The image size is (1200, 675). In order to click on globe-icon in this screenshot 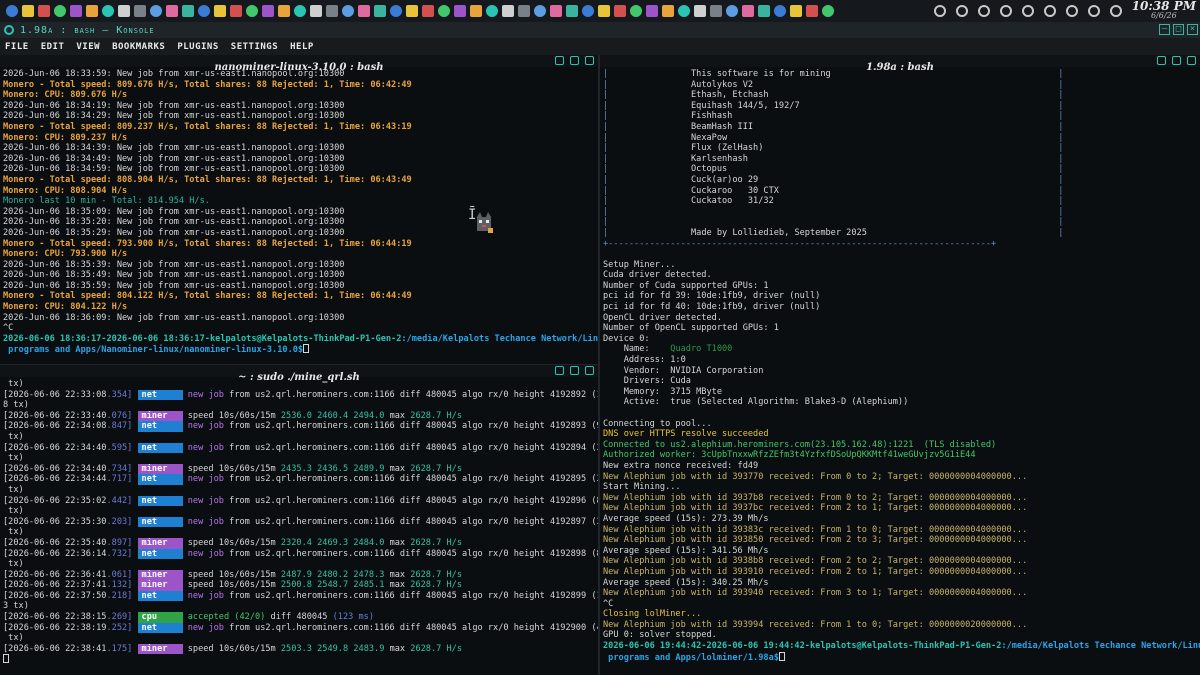, I will do `click(961, 11)`.